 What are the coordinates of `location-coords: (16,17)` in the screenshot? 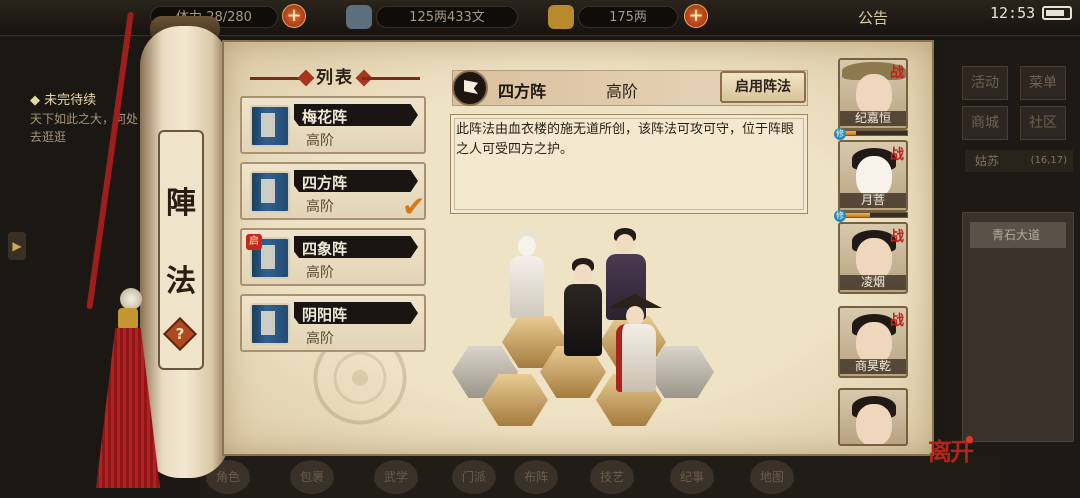 It's located at (1048, 160).